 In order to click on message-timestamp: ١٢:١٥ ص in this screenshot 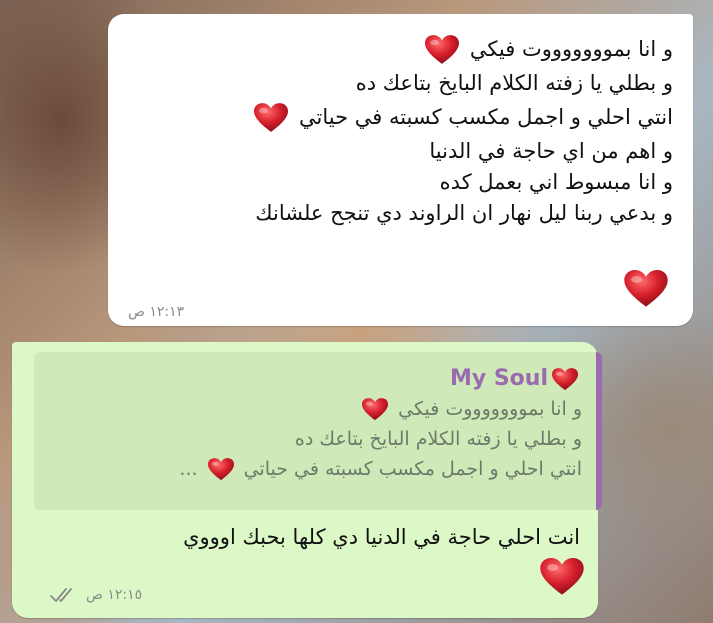, I will do `click(114, 595)`.